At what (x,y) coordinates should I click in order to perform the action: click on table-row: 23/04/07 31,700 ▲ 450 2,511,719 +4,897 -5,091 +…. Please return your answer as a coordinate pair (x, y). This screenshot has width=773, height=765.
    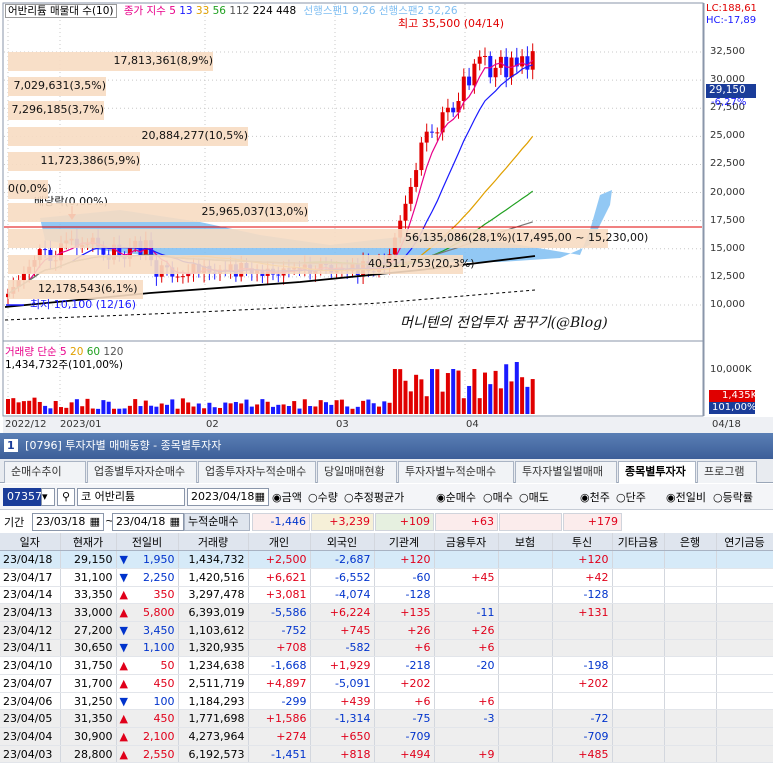
    Looking at the image, I should click on (386, 683).